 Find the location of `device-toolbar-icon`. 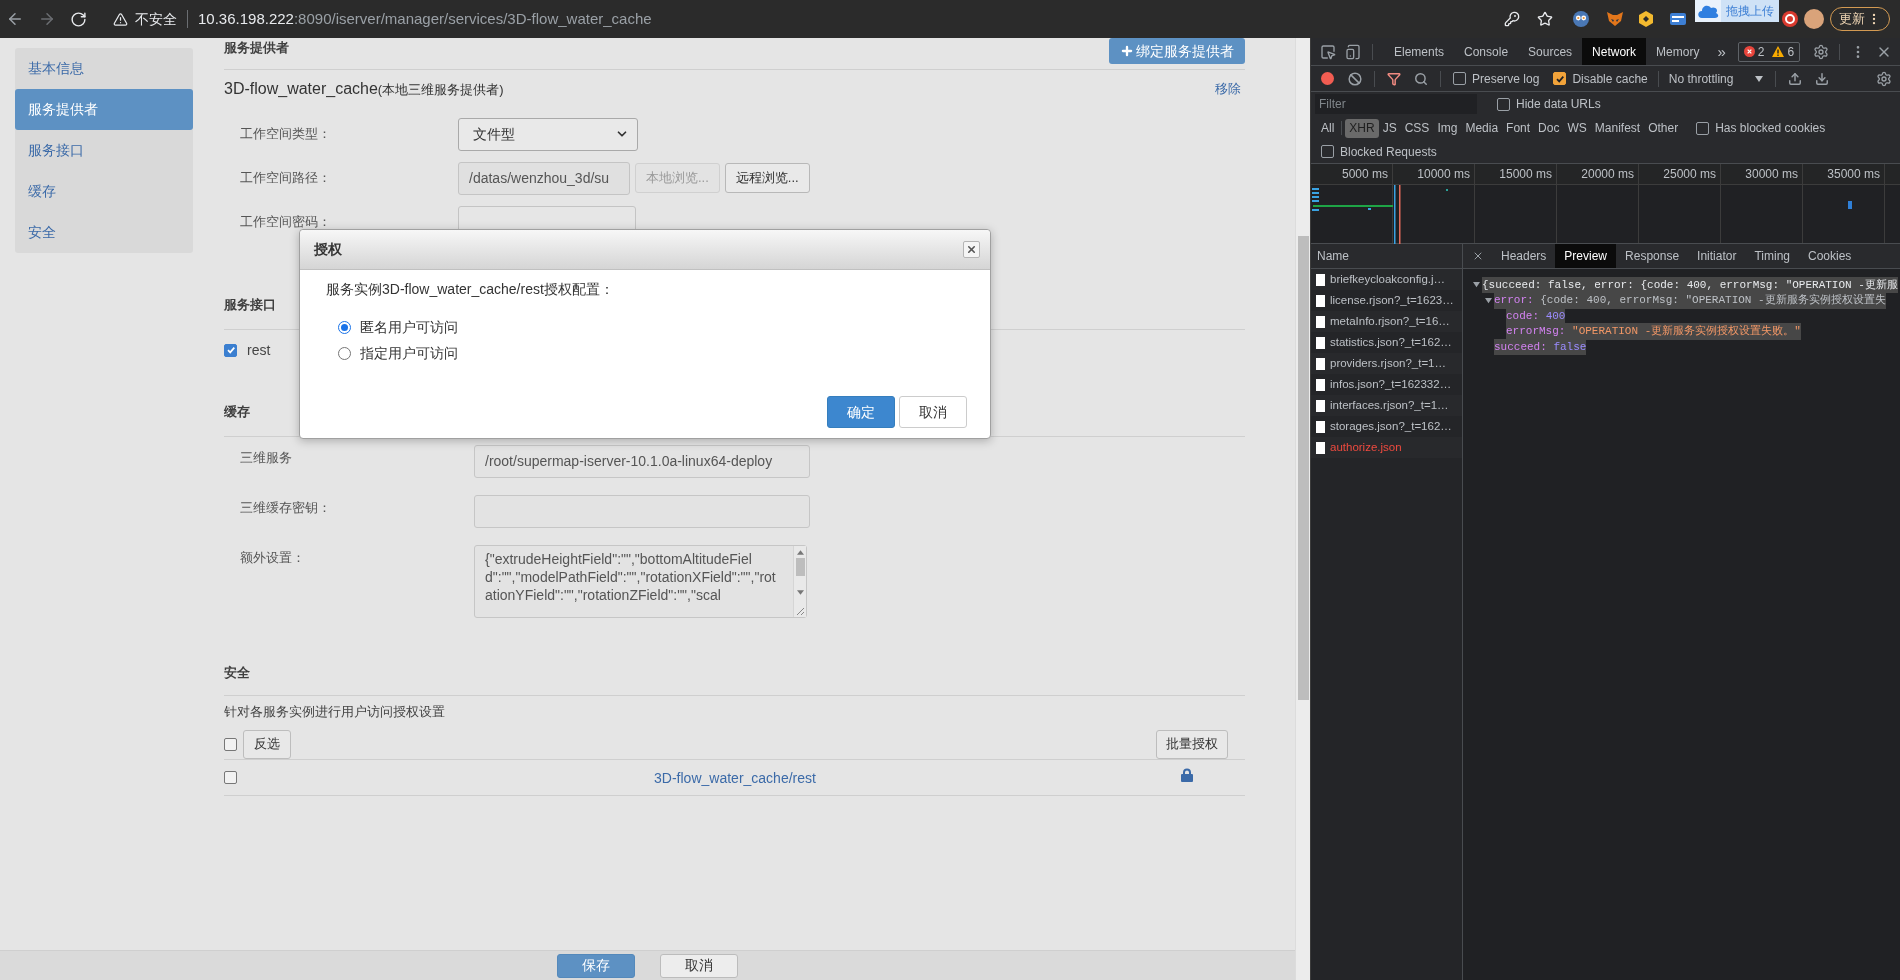

device-toolbar-icon is located at coordinates (1353, 51).